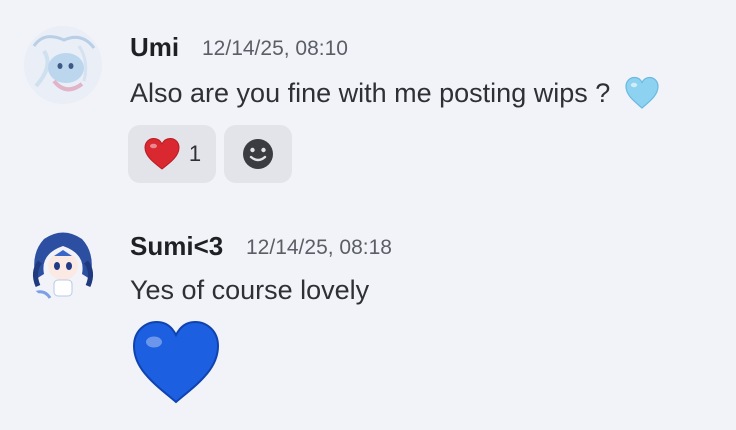 The width and height of the screenshot is (736, 430). I want to click on message-text: Yes of course lovely, so click(250, 290).